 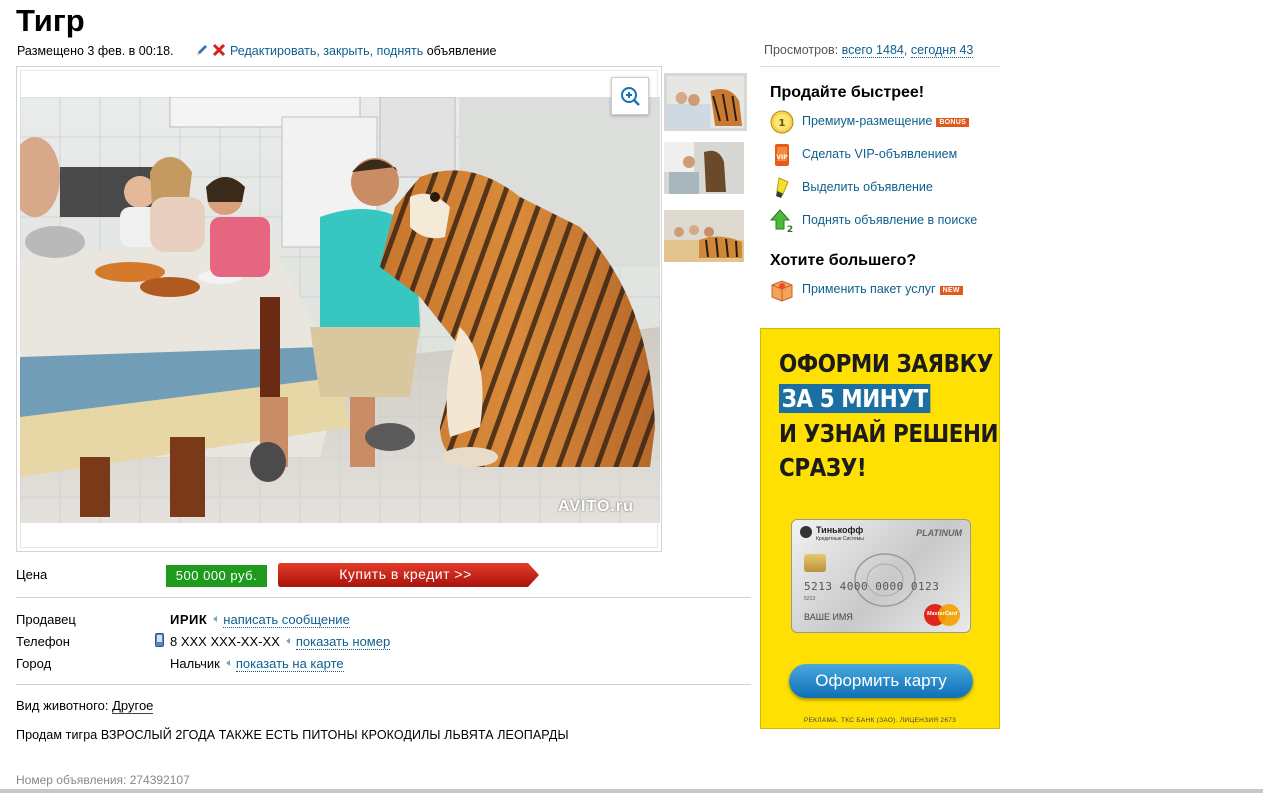 I want to click on card-small-number: 5213, so click(x=810, y=599).